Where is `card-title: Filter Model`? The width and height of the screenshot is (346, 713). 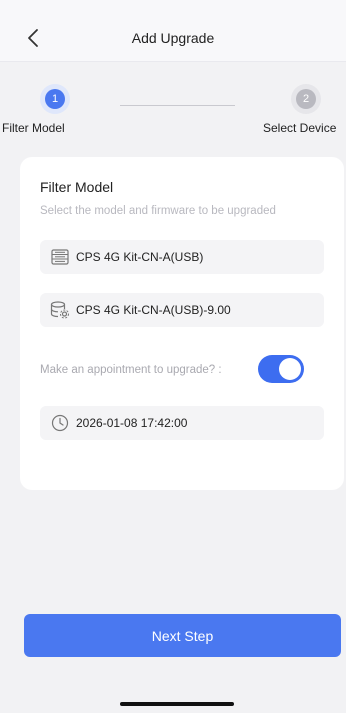
card-title: Filter Model is located at coordinates (77, 187).